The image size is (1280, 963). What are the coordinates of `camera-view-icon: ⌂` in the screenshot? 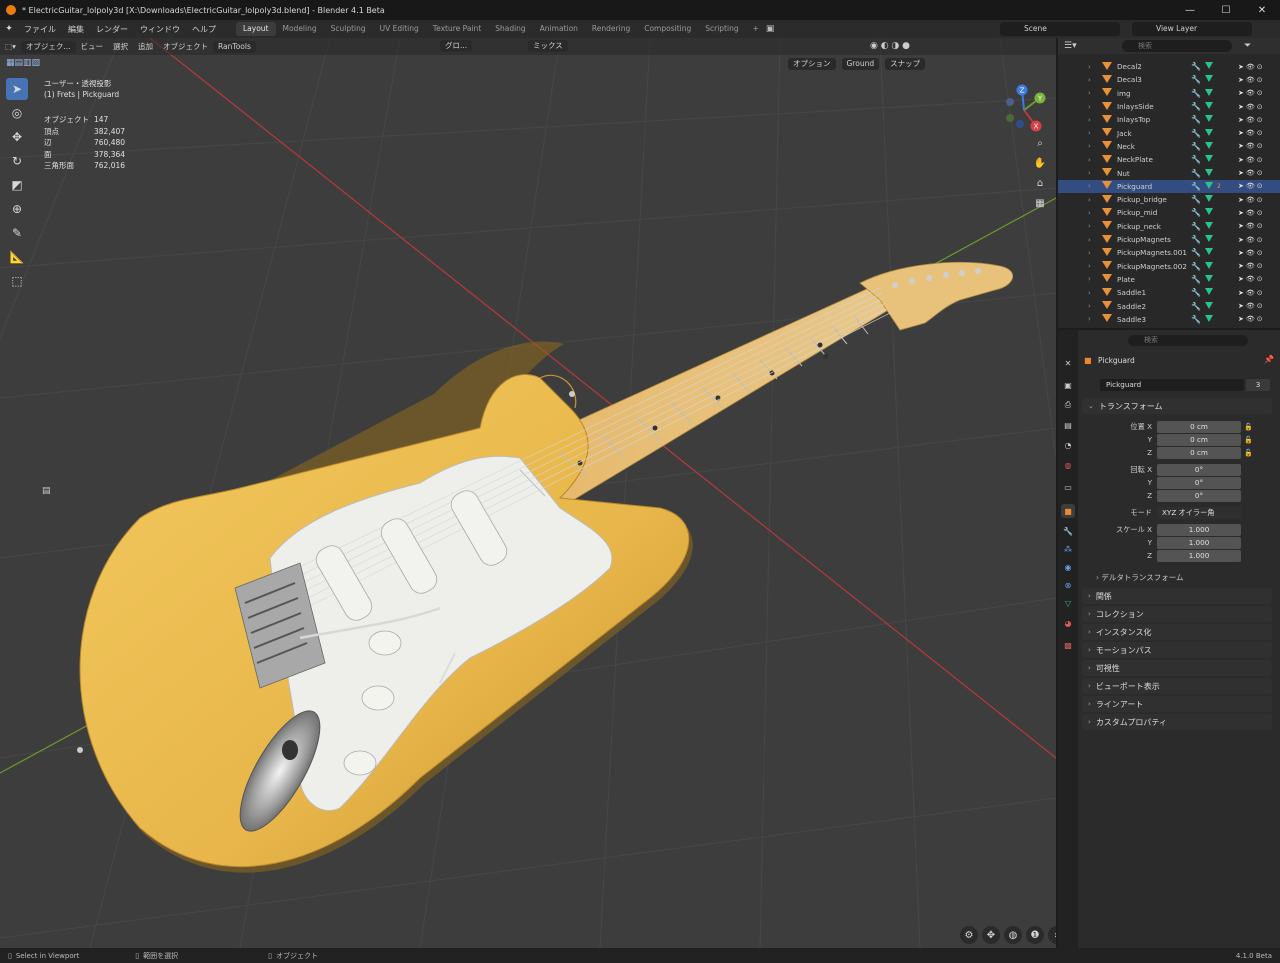 It's located at (1040, 183).